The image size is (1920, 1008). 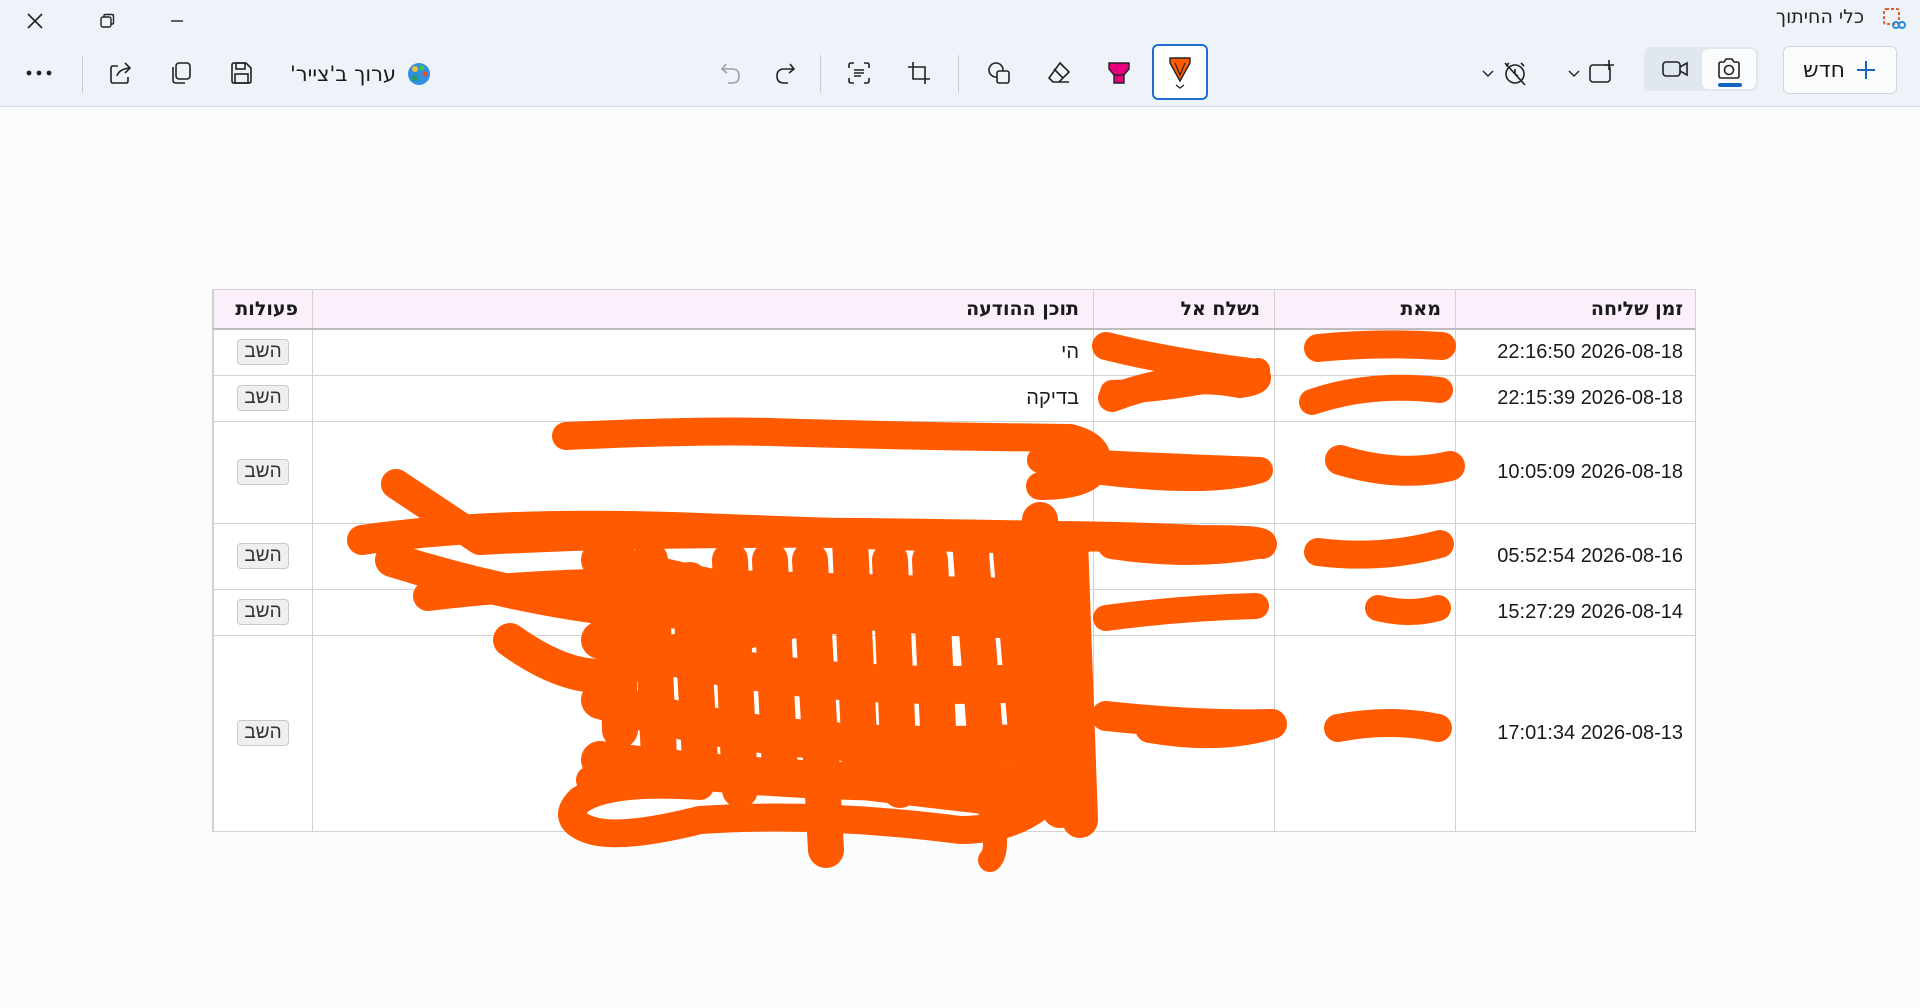 I want to click on snip-mode-dropdown, so click(x=1591, y=73).